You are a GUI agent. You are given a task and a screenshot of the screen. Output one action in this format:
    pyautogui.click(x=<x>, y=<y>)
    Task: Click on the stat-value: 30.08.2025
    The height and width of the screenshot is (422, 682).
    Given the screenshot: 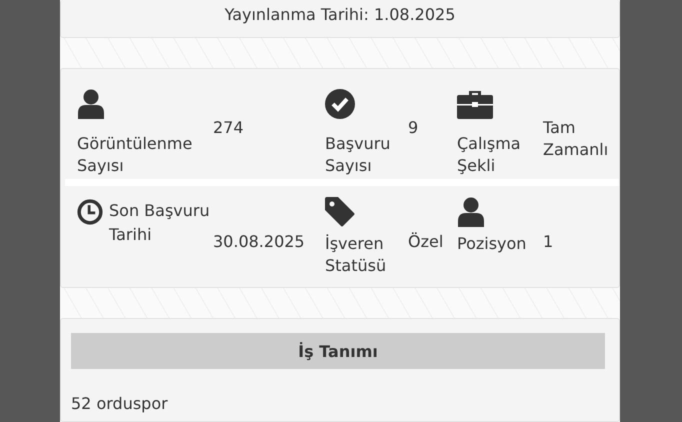 What is the action you would take?
    pyautogui.click(x=259, y=241)
    